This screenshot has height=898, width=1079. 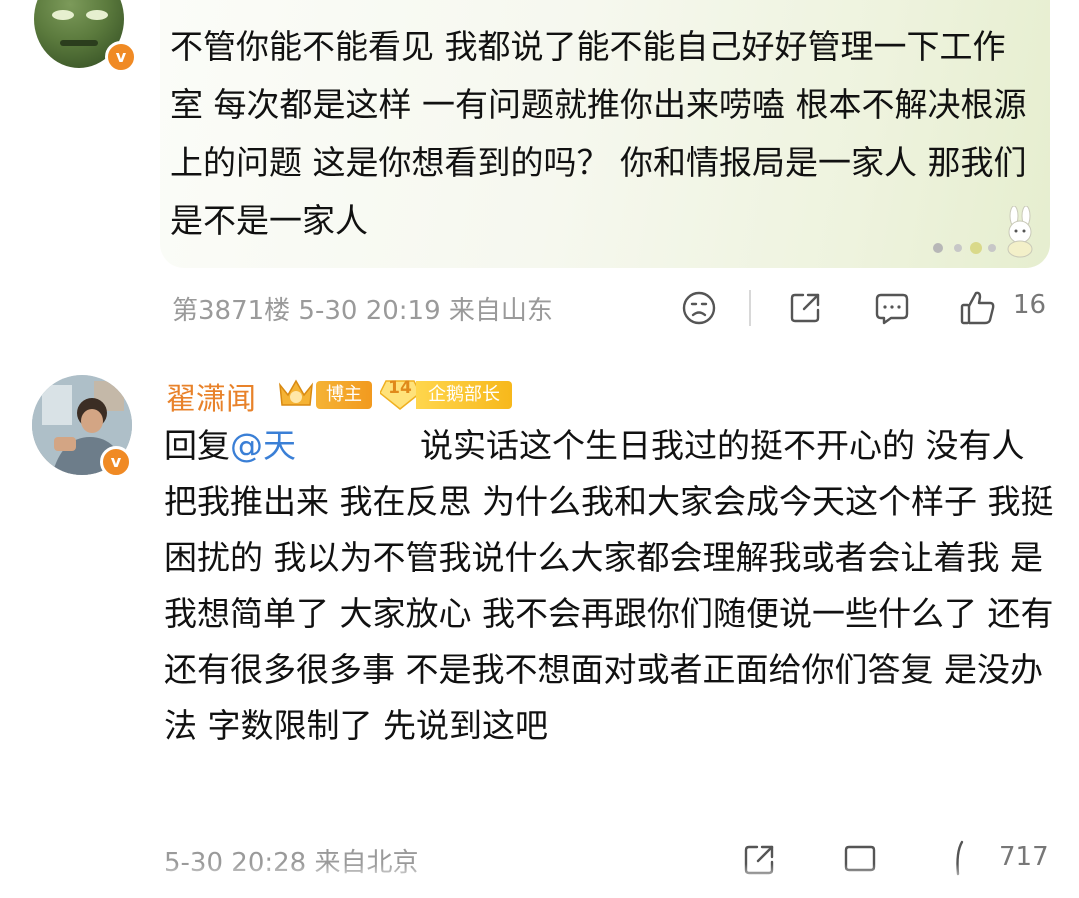 I want to click on flower-decoration-icon, so click(x=964, y=248).